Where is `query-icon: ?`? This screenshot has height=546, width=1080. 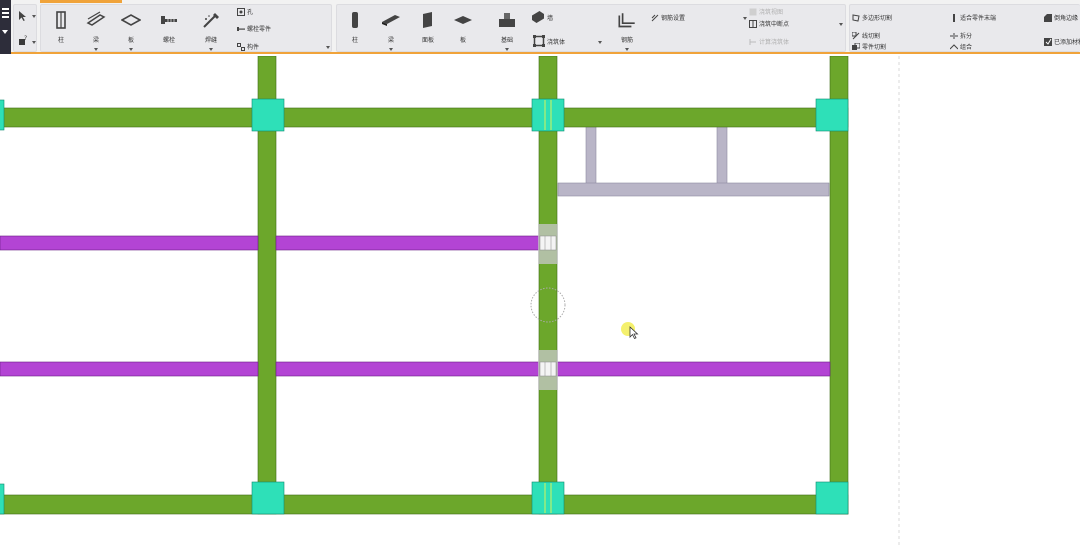 query-icon: ? is located at coordinates (23, 41).